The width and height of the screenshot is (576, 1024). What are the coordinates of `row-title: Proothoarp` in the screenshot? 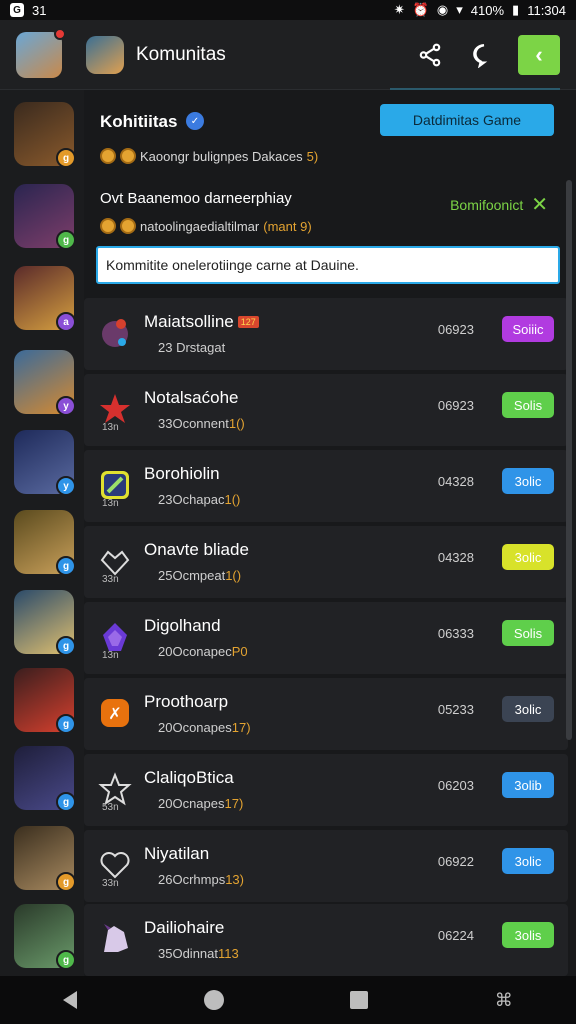 It's located at (186, 701).